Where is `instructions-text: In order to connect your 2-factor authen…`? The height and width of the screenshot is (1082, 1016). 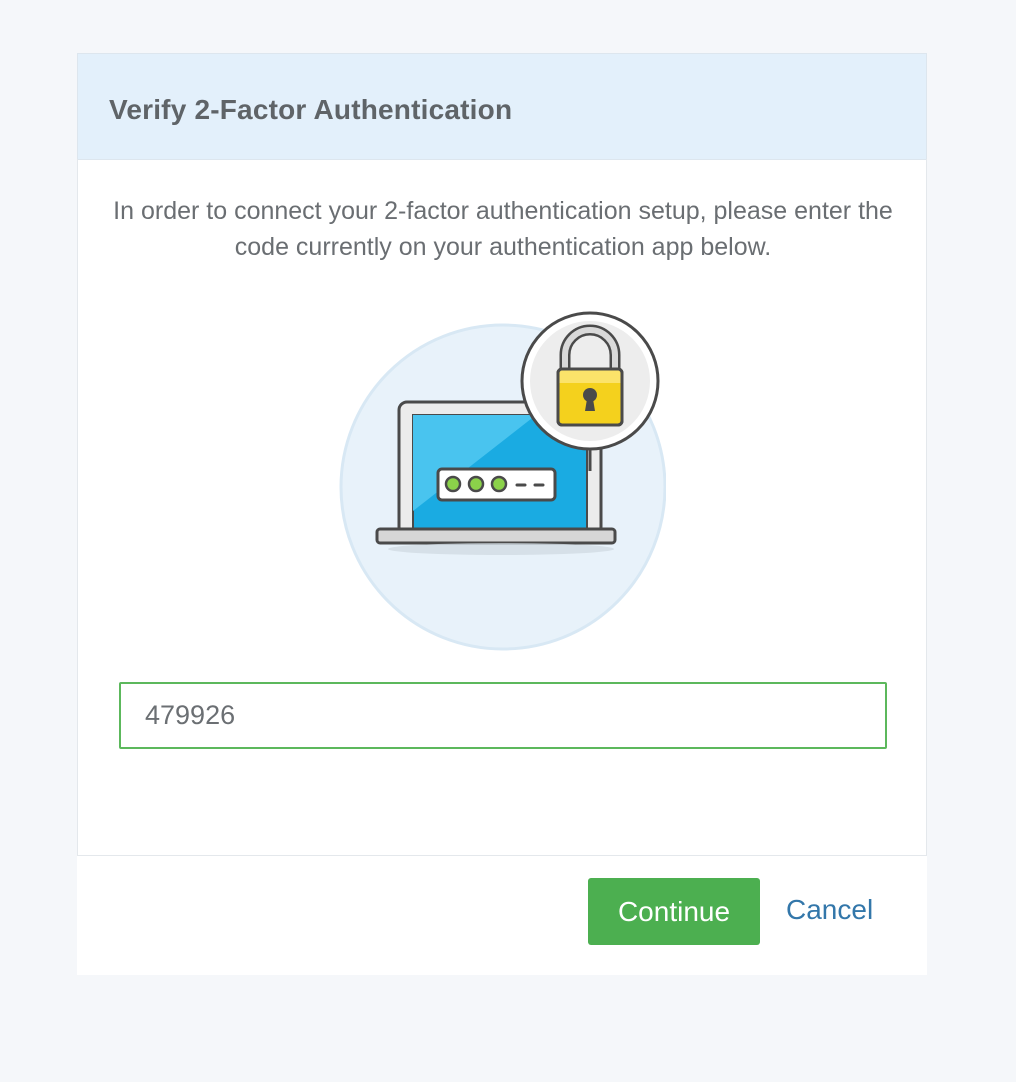 instructions-text: In order to connect your 2-factor authen… is located at coordinates (503, 229).